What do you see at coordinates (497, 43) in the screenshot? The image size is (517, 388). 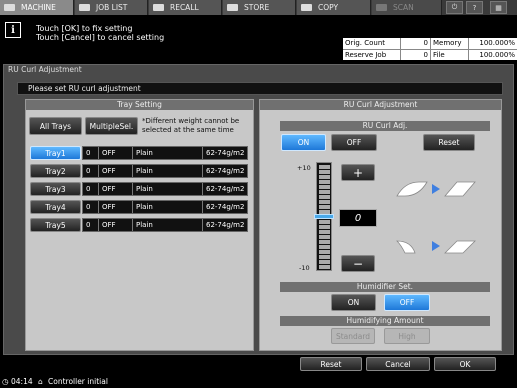 I see `memory-value: 100.000%` at bounding box center [497, 43].